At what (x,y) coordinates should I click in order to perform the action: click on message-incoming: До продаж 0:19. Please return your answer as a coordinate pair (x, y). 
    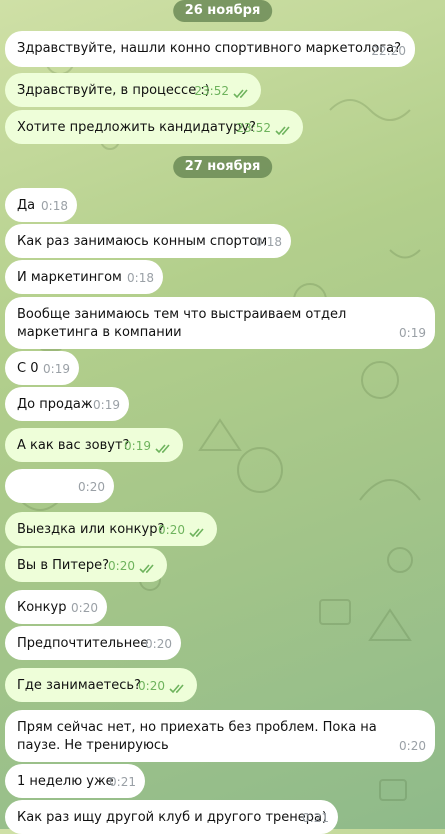
    Looking at the image, I should click on (67, 404).